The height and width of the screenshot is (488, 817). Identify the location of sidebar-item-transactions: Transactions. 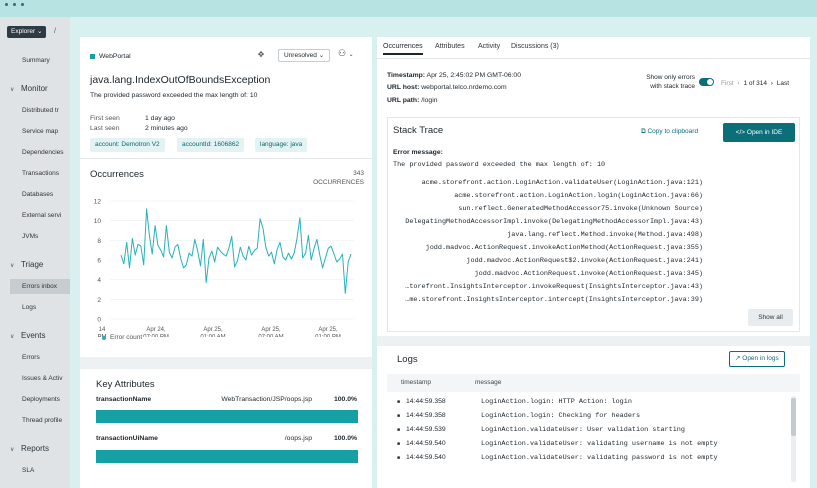
(40, 173).